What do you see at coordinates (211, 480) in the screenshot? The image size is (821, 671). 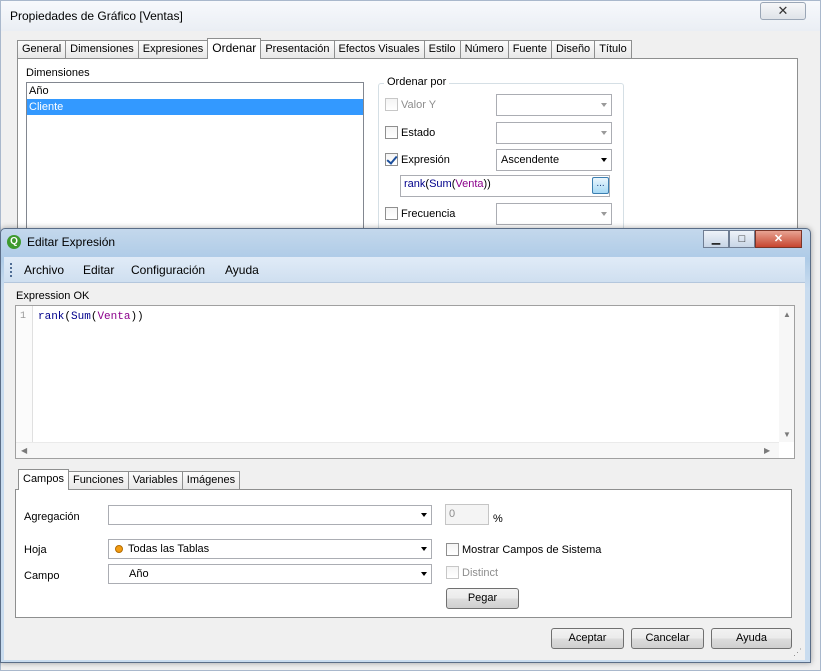 I see `tab-imagenes: Imágenes` at bounding box center [211, 480].